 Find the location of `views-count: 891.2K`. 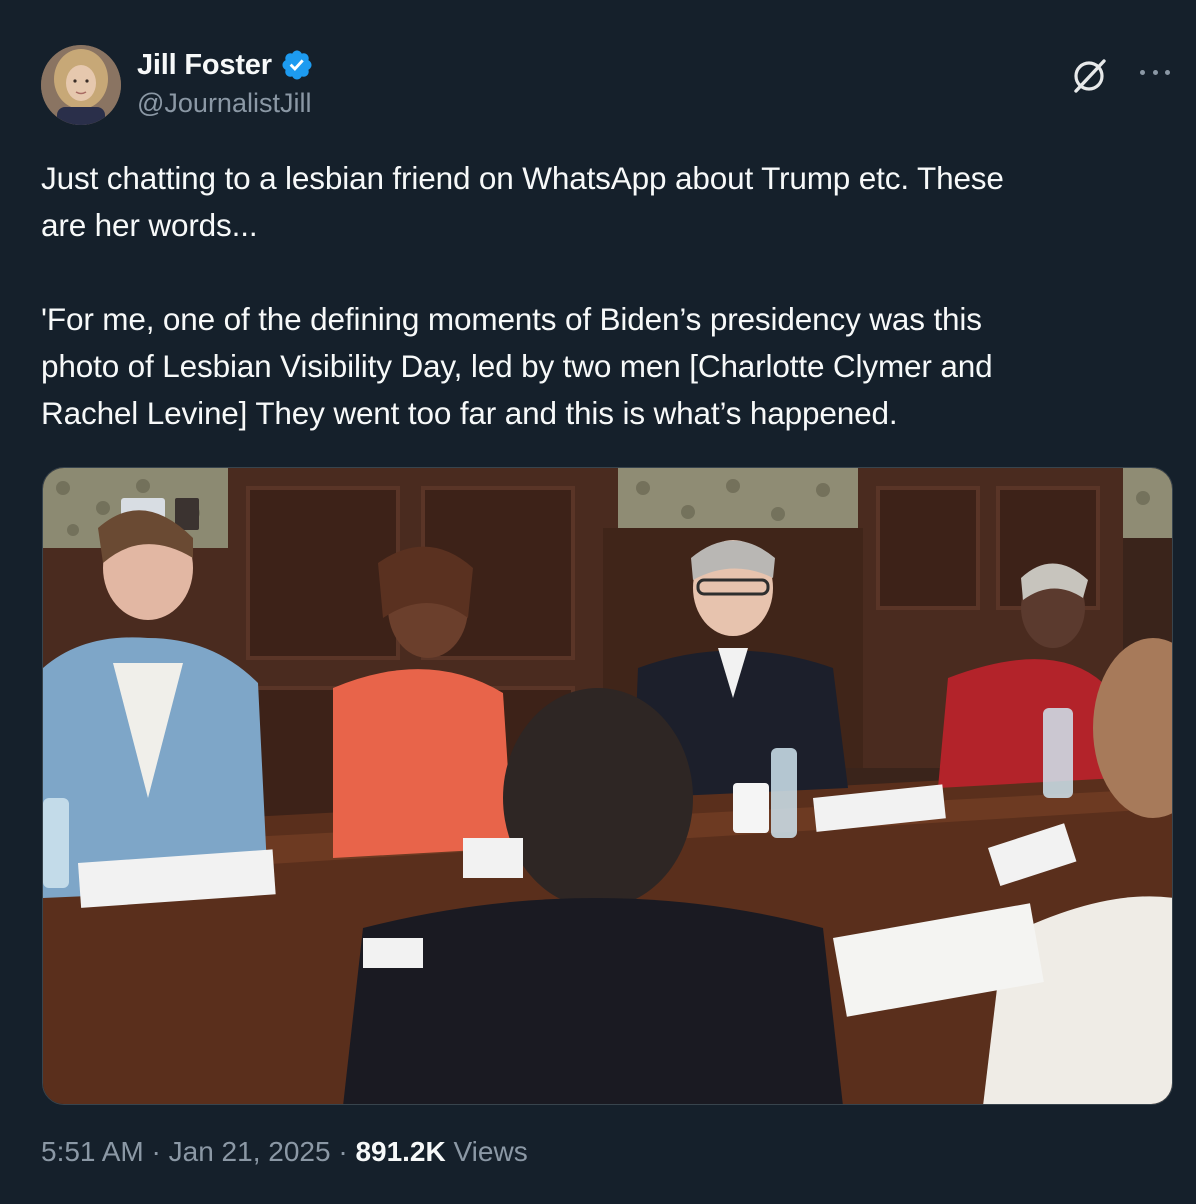

views-count: 891.2K is located at coordinates (400, 1151).